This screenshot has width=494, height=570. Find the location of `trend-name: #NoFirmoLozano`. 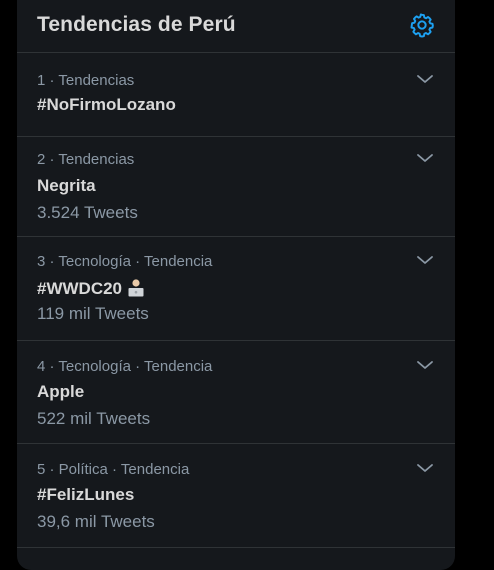

trend-name: #NoFirmoLozano is located at coordinates (106, 104).